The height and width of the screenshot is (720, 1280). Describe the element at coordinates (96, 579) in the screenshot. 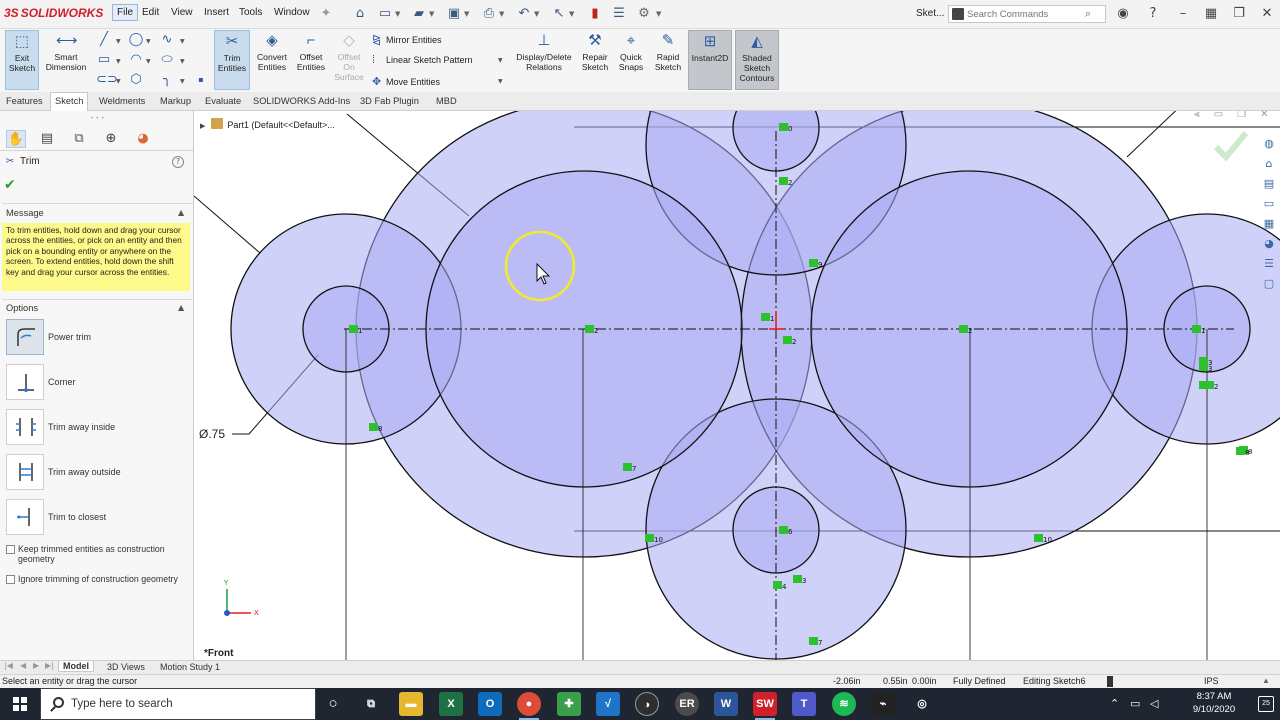

I see `ignore-construction-checkbox: Ignore trimming of construction geometry` at that location.